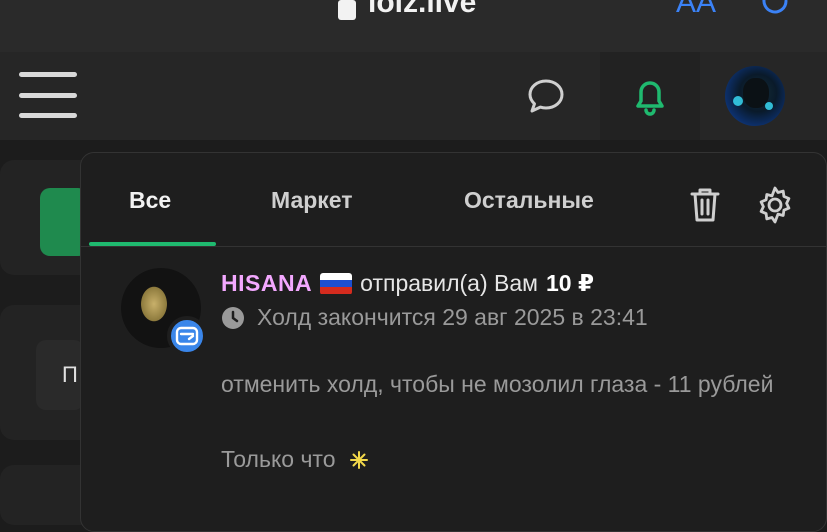 Image resolution: width=827 pixels, height=532 pixels. Describe the element at coordinates (449, 283) in the screenshot. I see `notification-message: отправил(а) Вам` at that location.